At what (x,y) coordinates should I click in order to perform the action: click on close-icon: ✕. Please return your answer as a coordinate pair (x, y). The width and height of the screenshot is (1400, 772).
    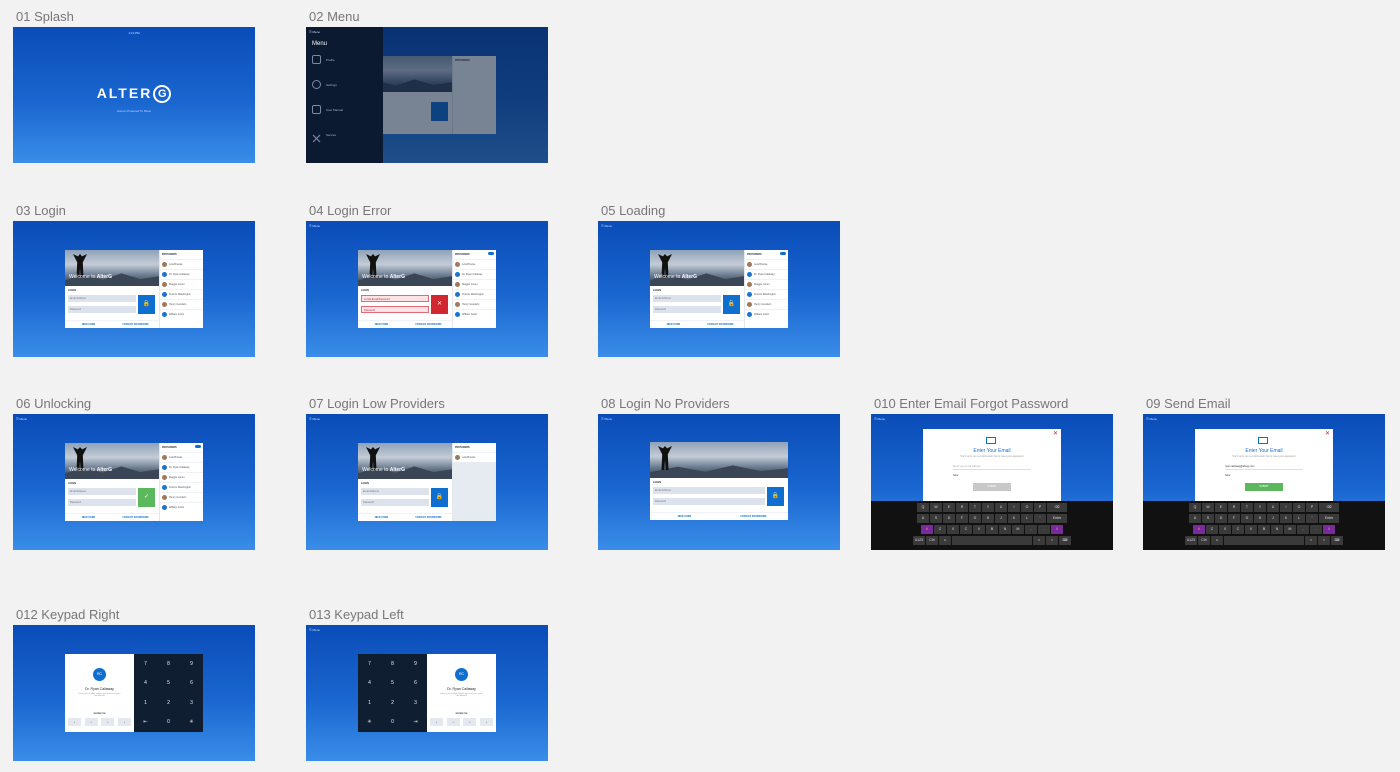
    Looking at the image, I should click on (1327, 433).